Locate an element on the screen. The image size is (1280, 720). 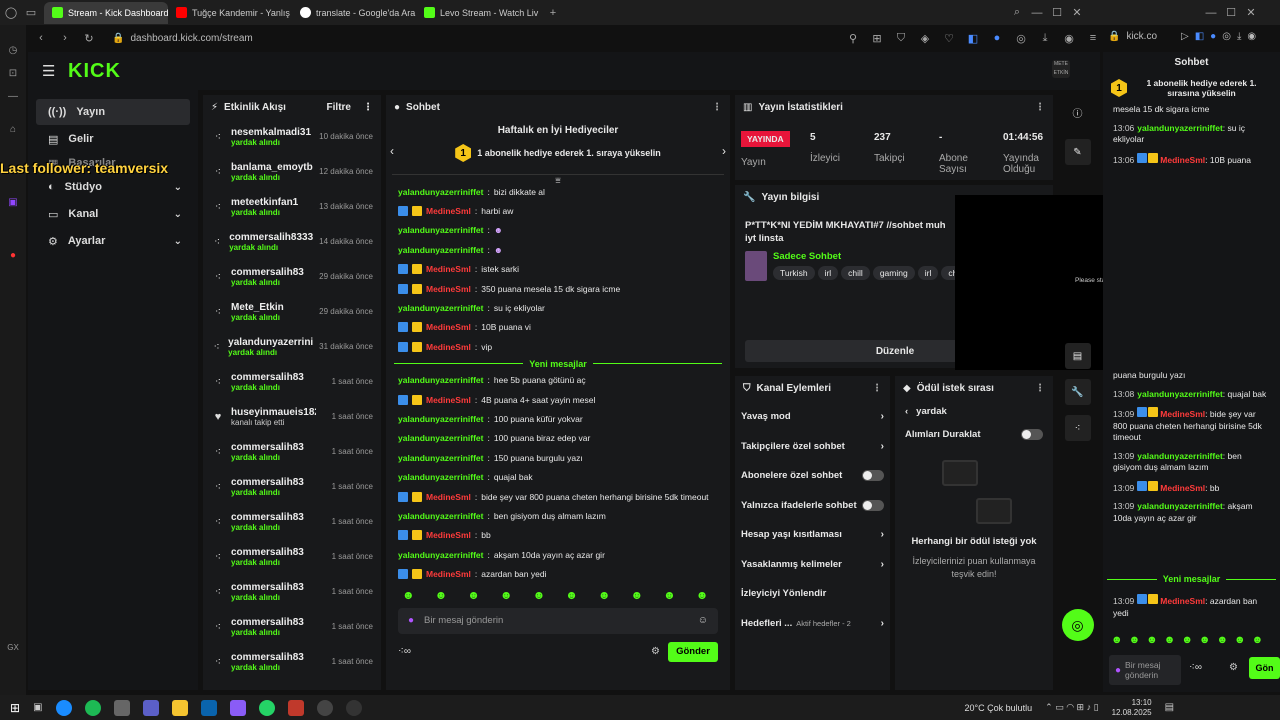
opera-gx-icon is located at coordinates (295, 707).